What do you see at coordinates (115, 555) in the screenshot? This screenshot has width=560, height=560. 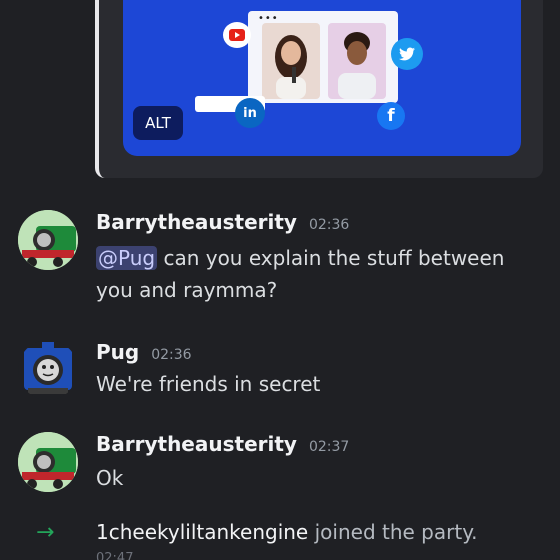 I see `timestamp: 02:47` at bounding box center [115, 555].